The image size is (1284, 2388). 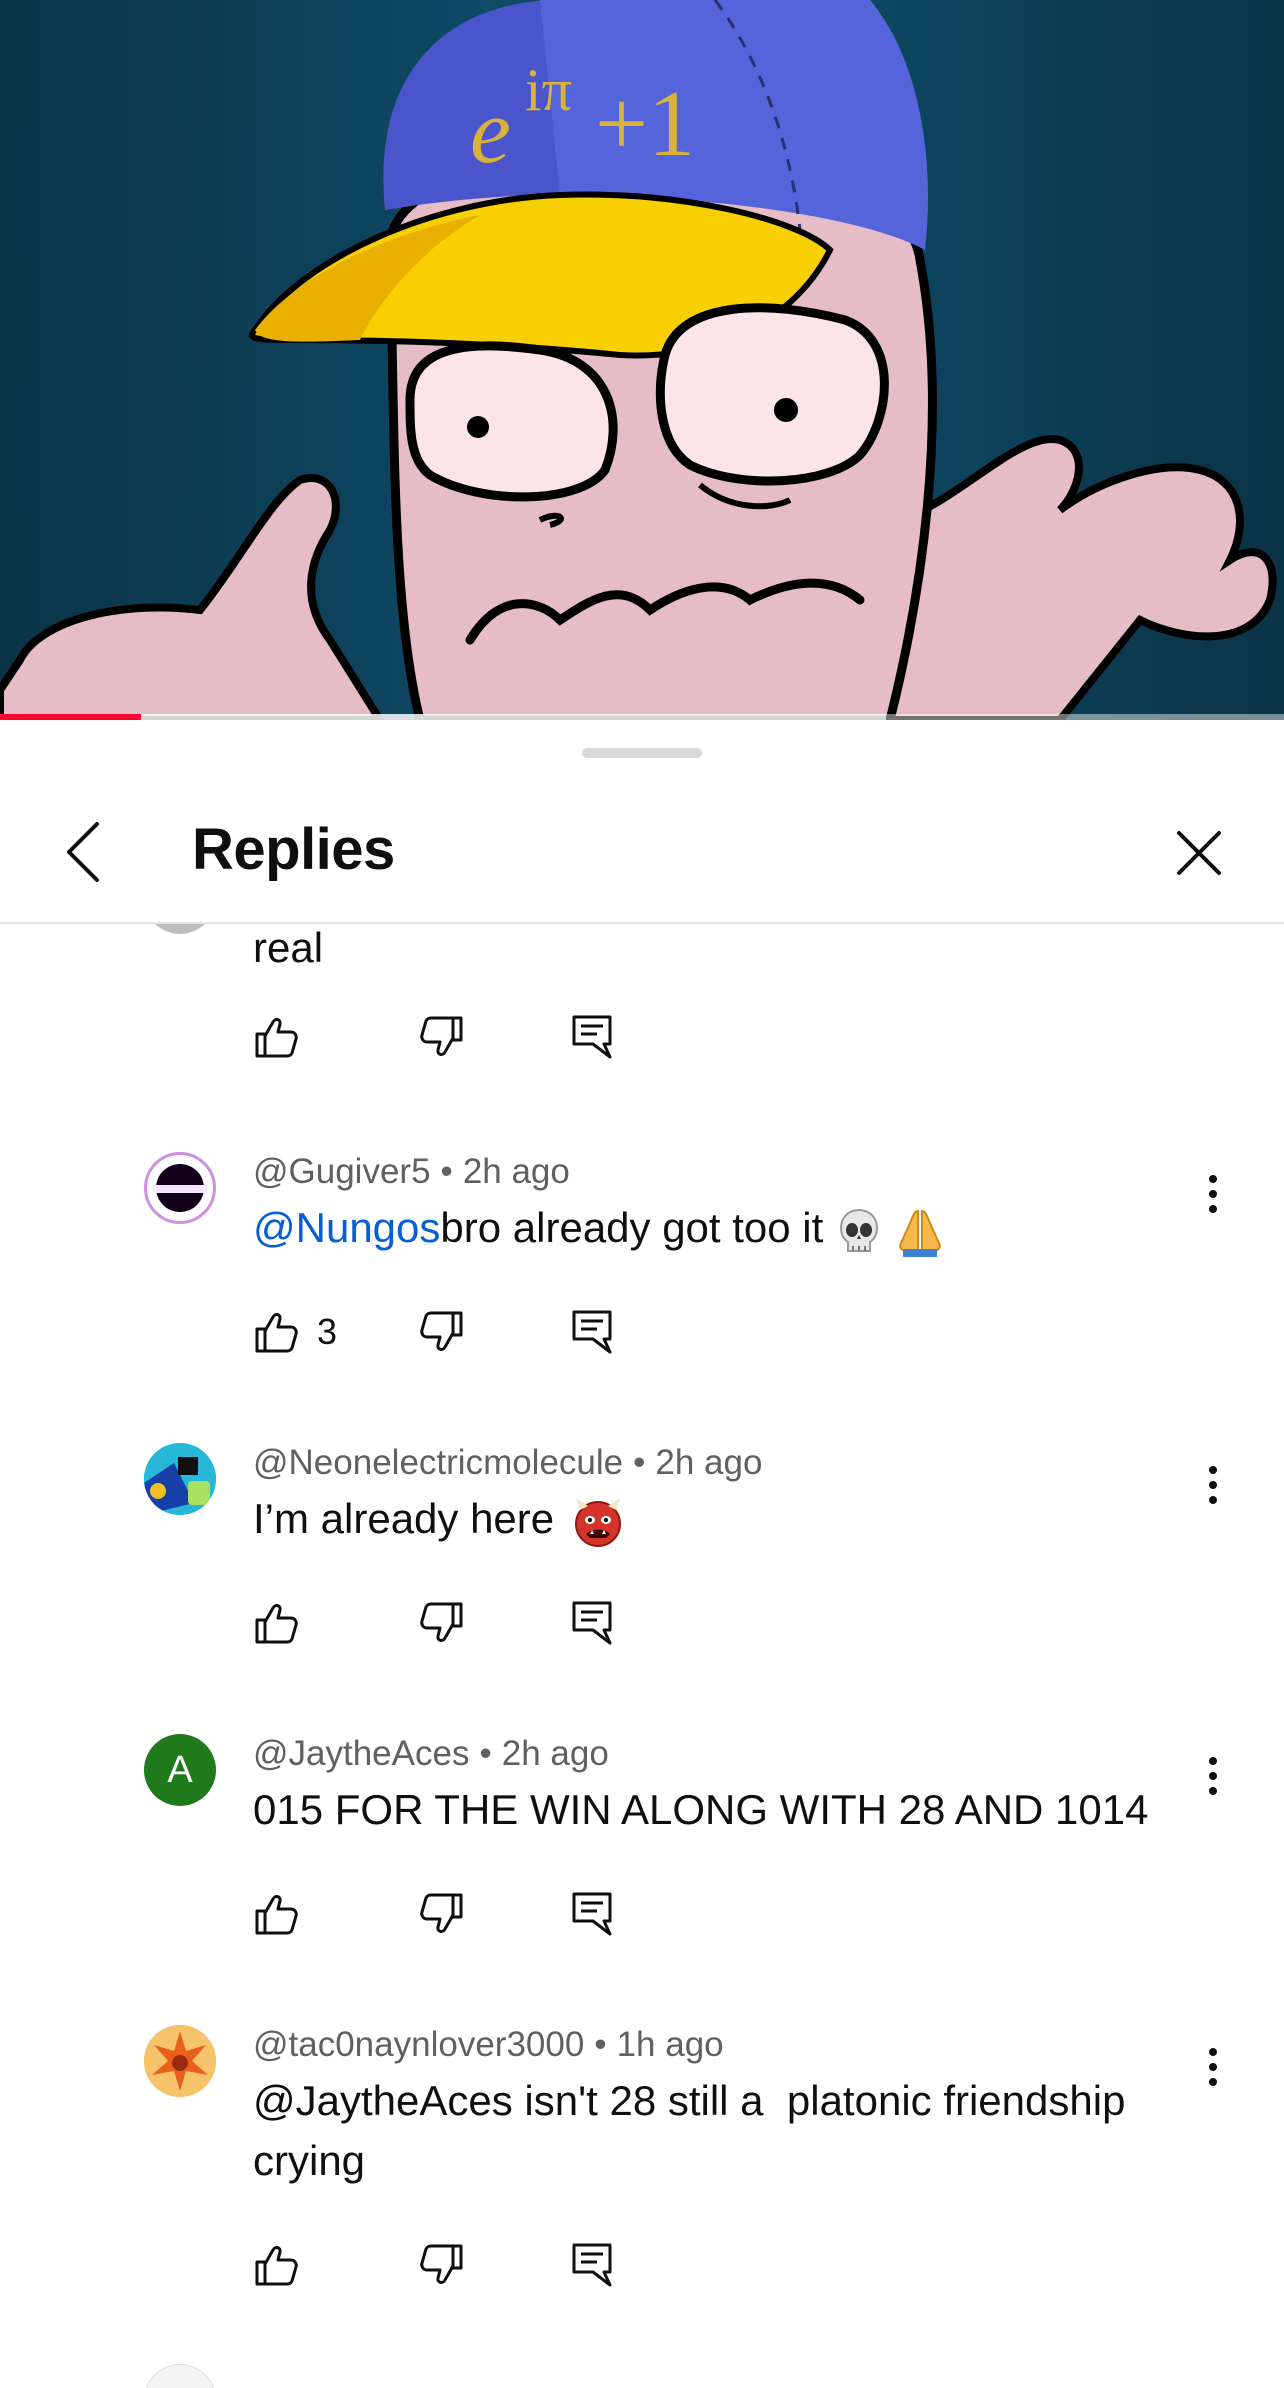 I want to click on comment-actions: 3, so click(x=463, y=1332).